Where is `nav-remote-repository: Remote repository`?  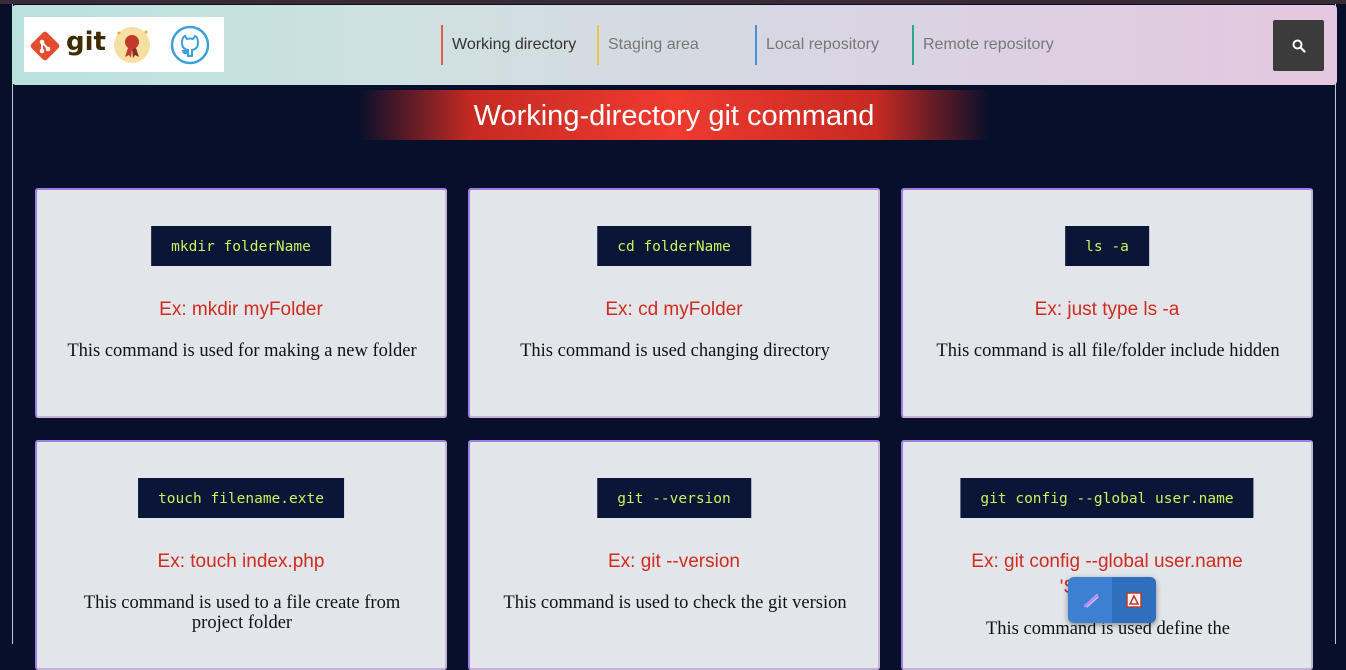
nav-remote-repository: Remote repository is located at coordinates (992, 45).